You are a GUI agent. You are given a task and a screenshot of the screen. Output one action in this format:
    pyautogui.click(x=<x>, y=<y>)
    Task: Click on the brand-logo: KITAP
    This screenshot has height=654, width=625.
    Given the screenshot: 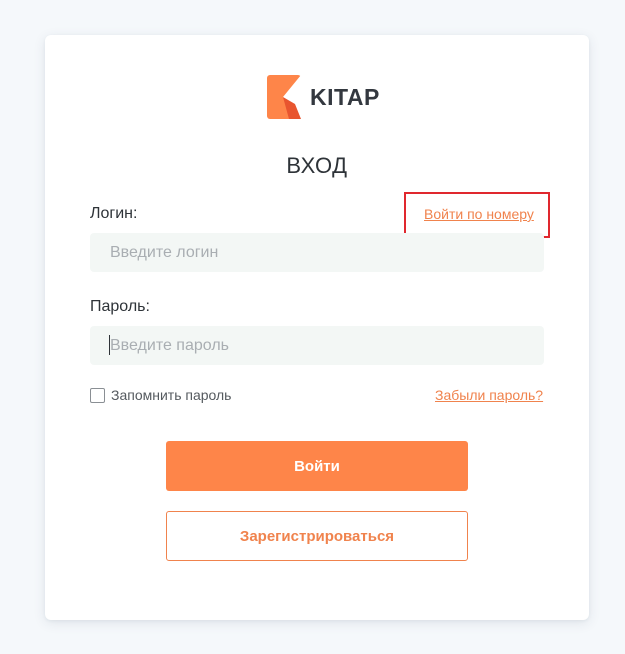 What is the action you would take?
    pyautogui.click(x=323, y=97)
    